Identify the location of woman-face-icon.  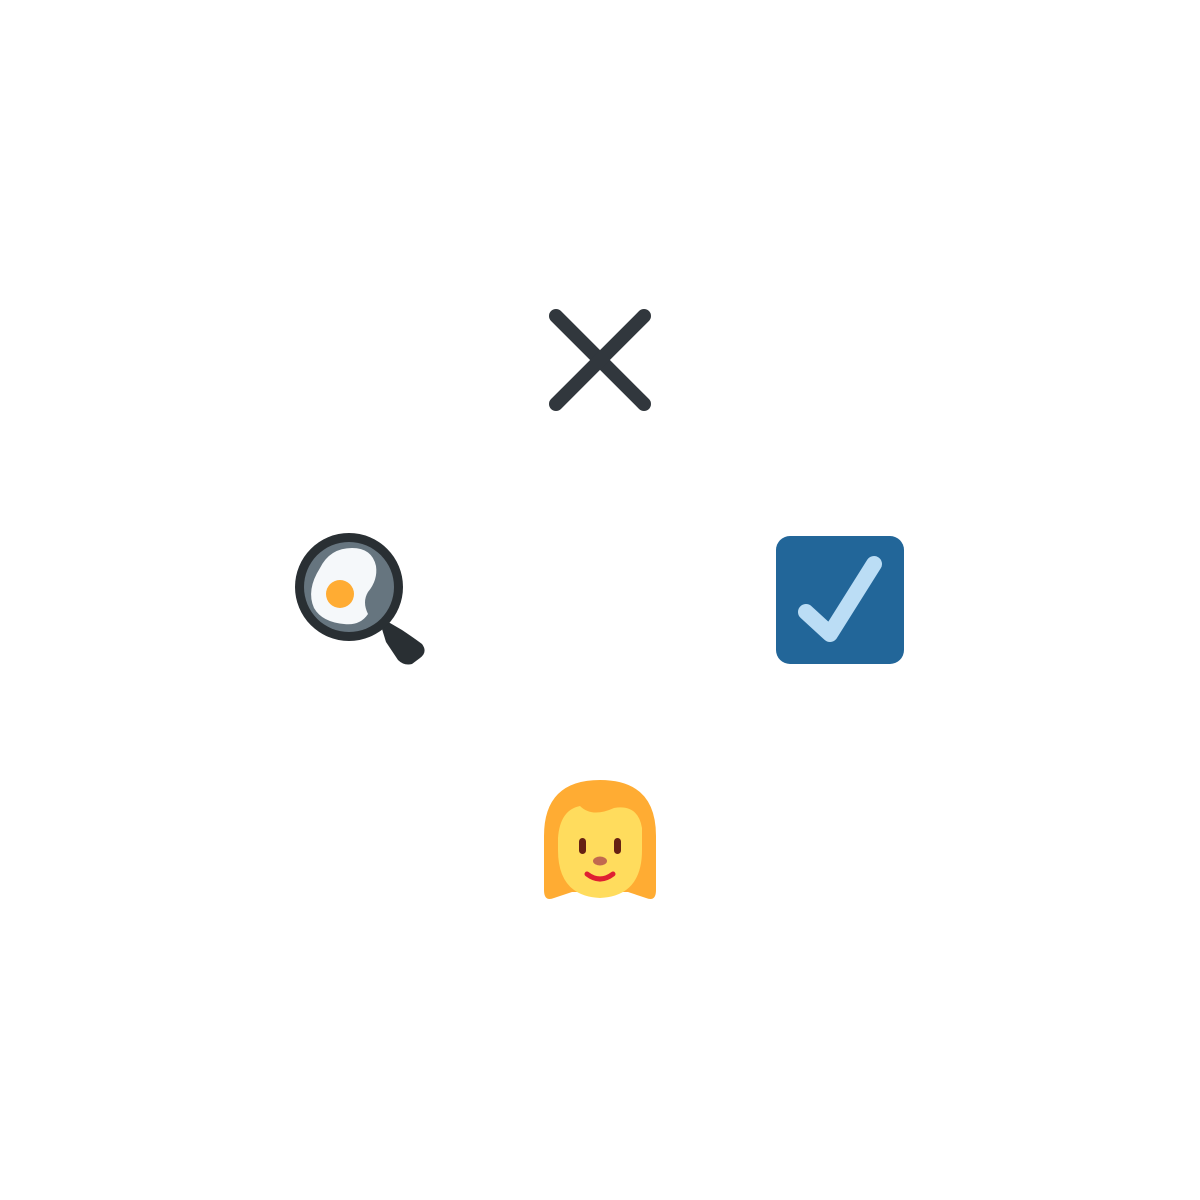
(600, 840).